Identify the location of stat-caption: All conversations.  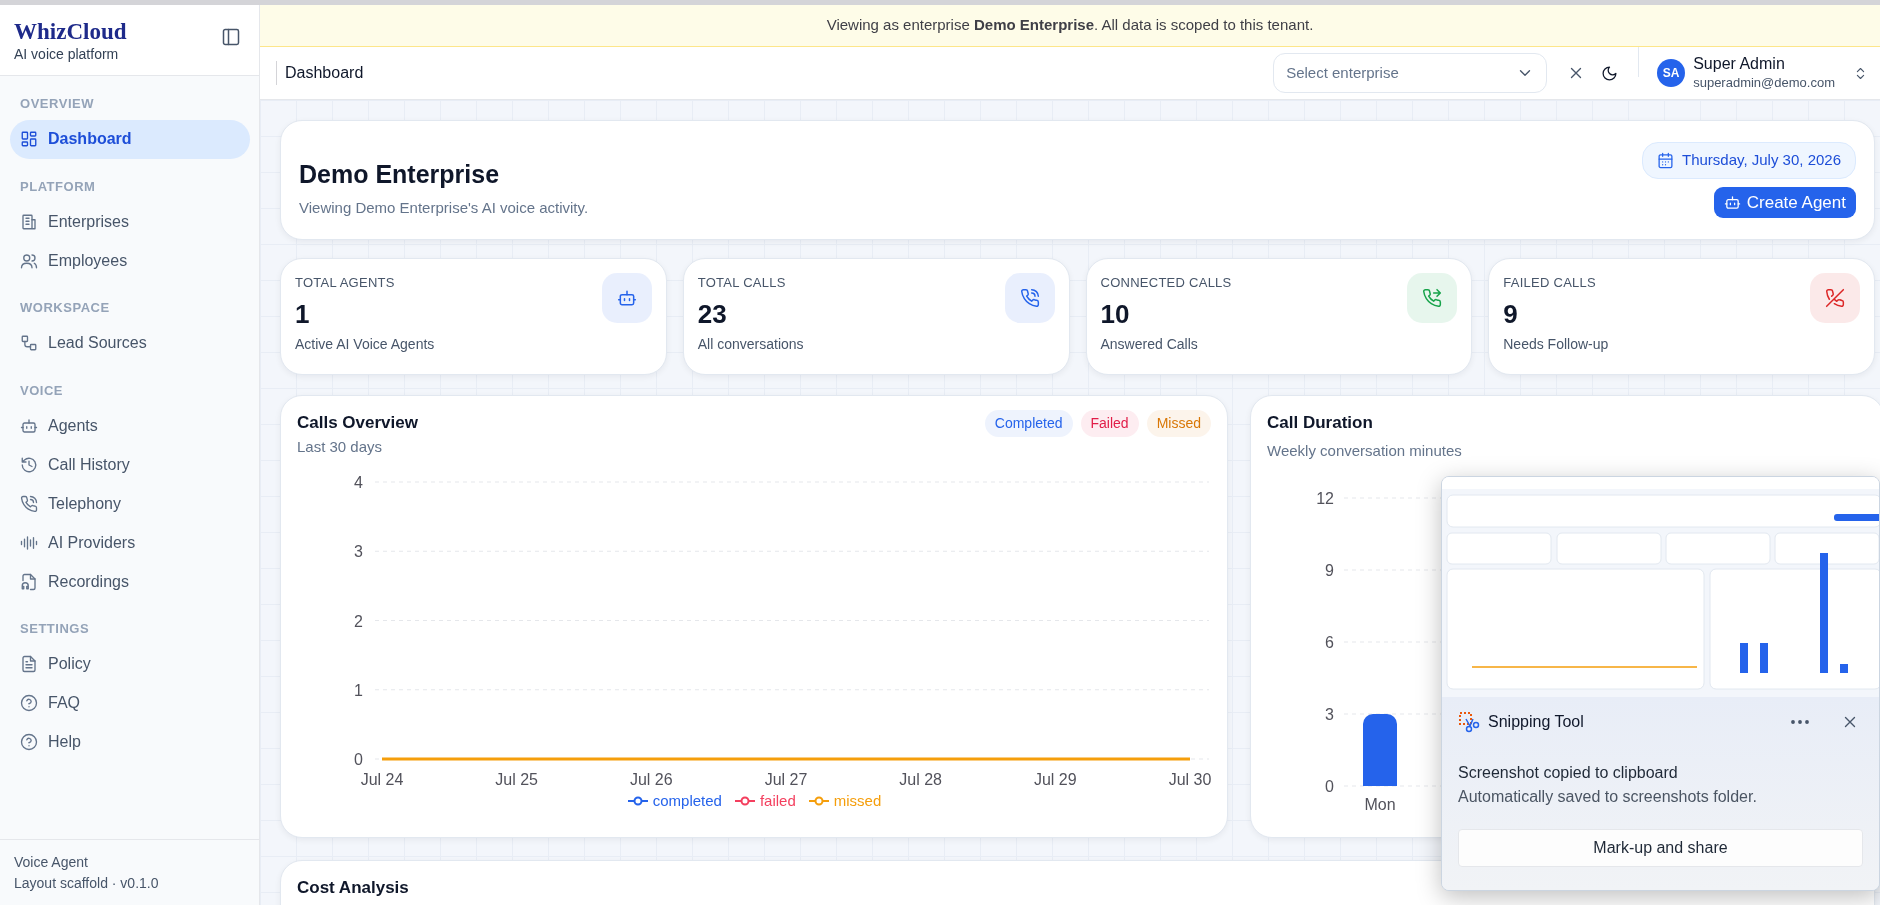
(750, 344).